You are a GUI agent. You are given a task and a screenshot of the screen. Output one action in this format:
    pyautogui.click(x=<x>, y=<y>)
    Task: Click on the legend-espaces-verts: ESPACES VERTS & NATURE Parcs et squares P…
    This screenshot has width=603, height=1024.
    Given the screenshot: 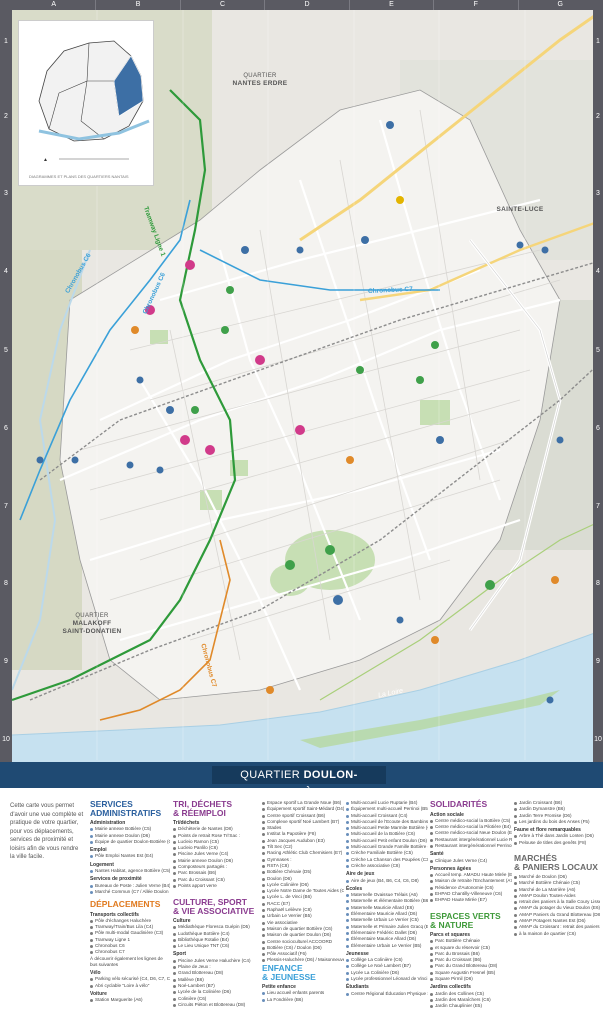 What is the action you would take?
    pyautogui.click(x=471, y=961)
    